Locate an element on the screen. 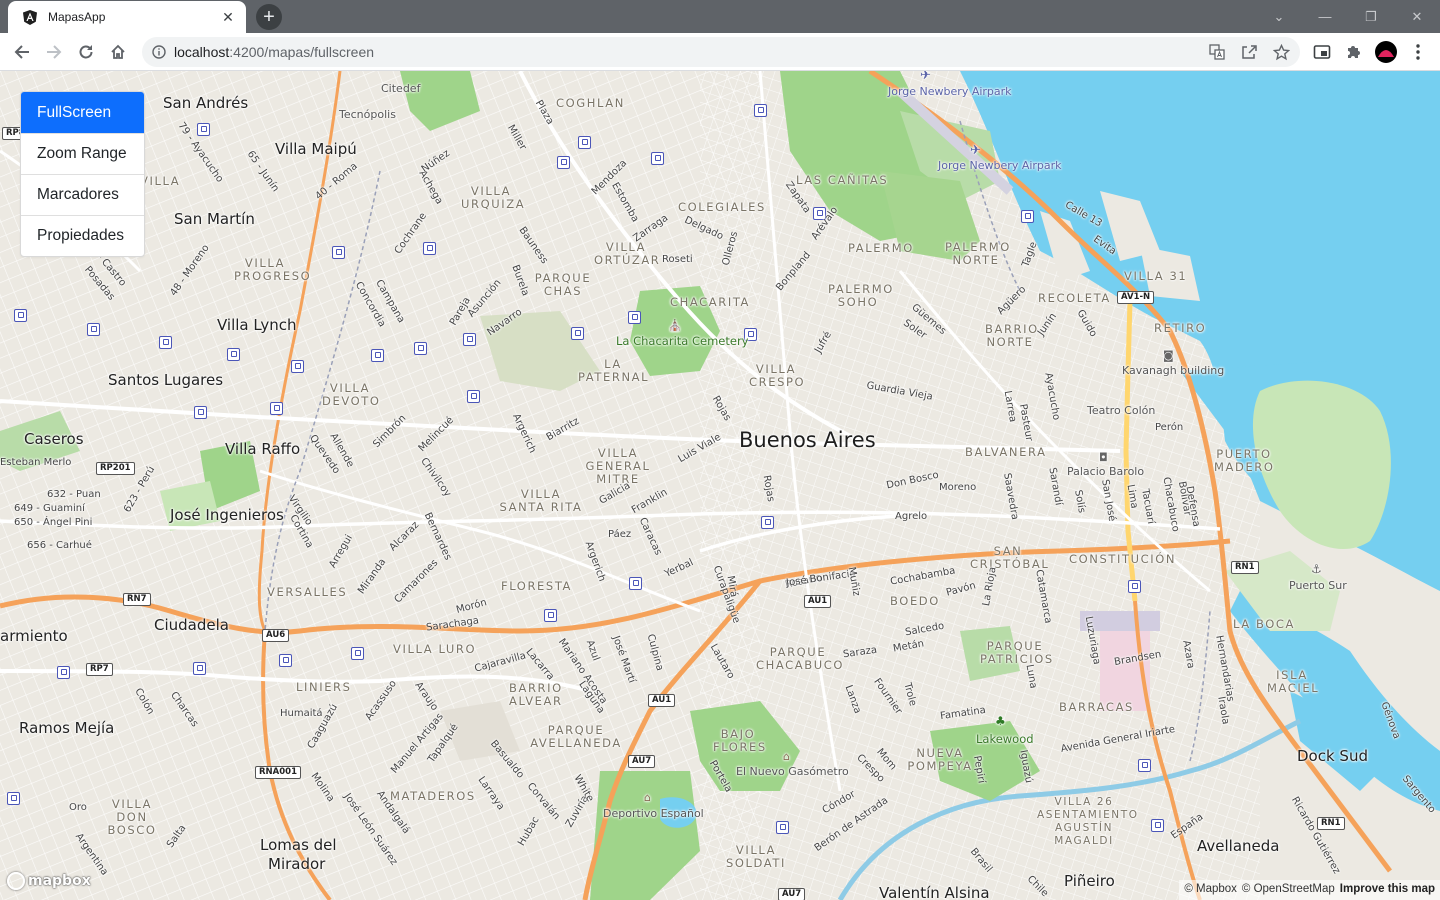  city-label: Piñeiro is located at coordinates (1089, 881).